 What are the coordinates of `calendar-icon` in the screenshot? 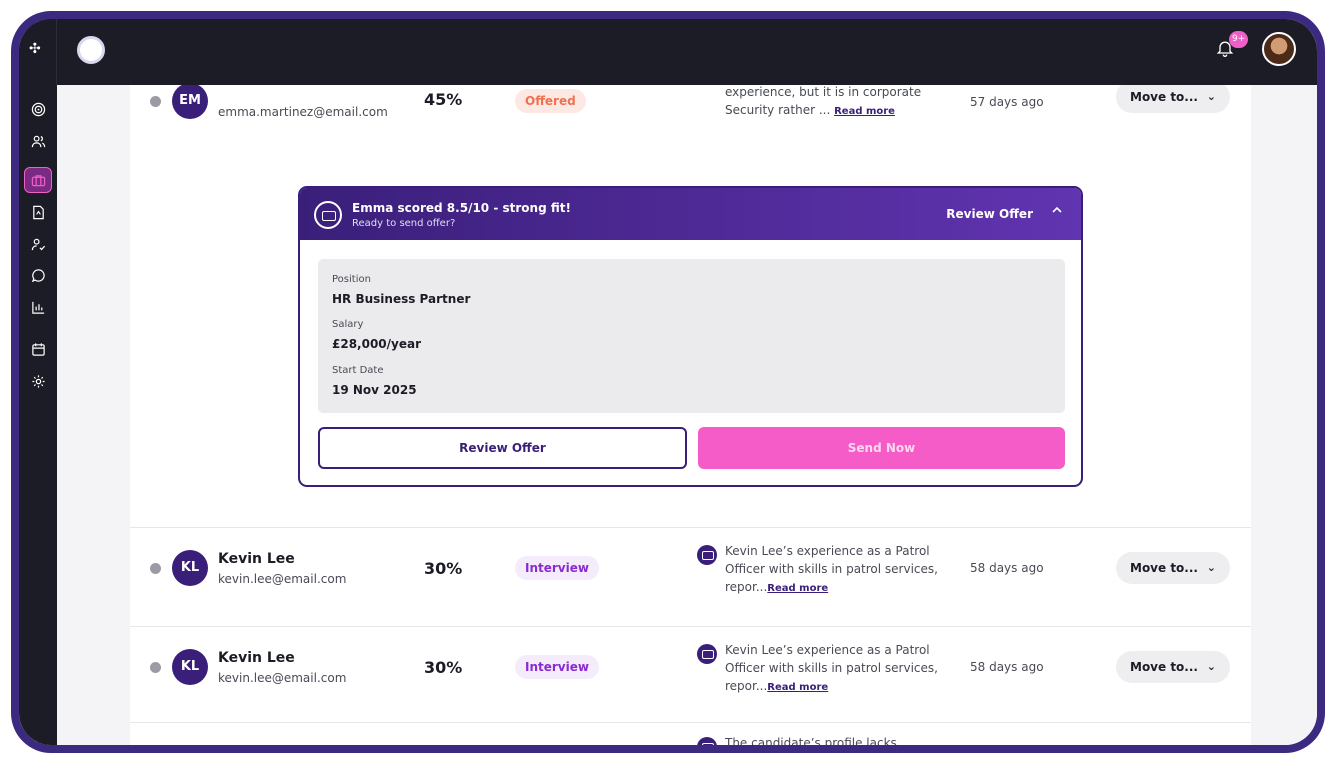 It's located at (38, 349).